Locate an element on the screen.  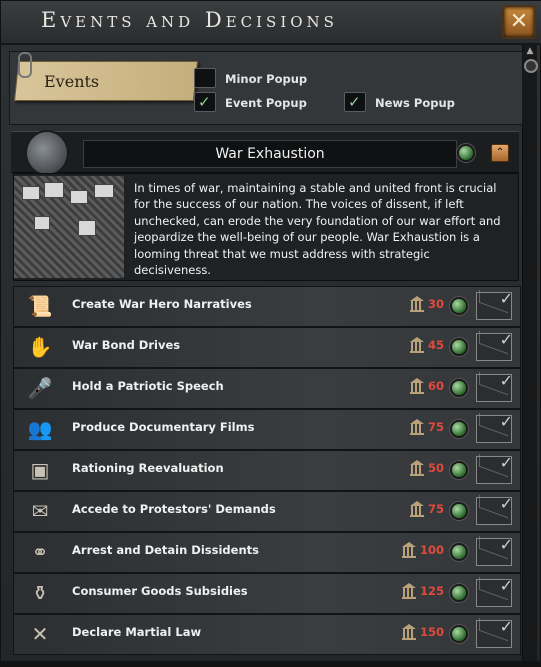
category-header: War Exhaustion ⌃ is located at coordinates (265, 153).